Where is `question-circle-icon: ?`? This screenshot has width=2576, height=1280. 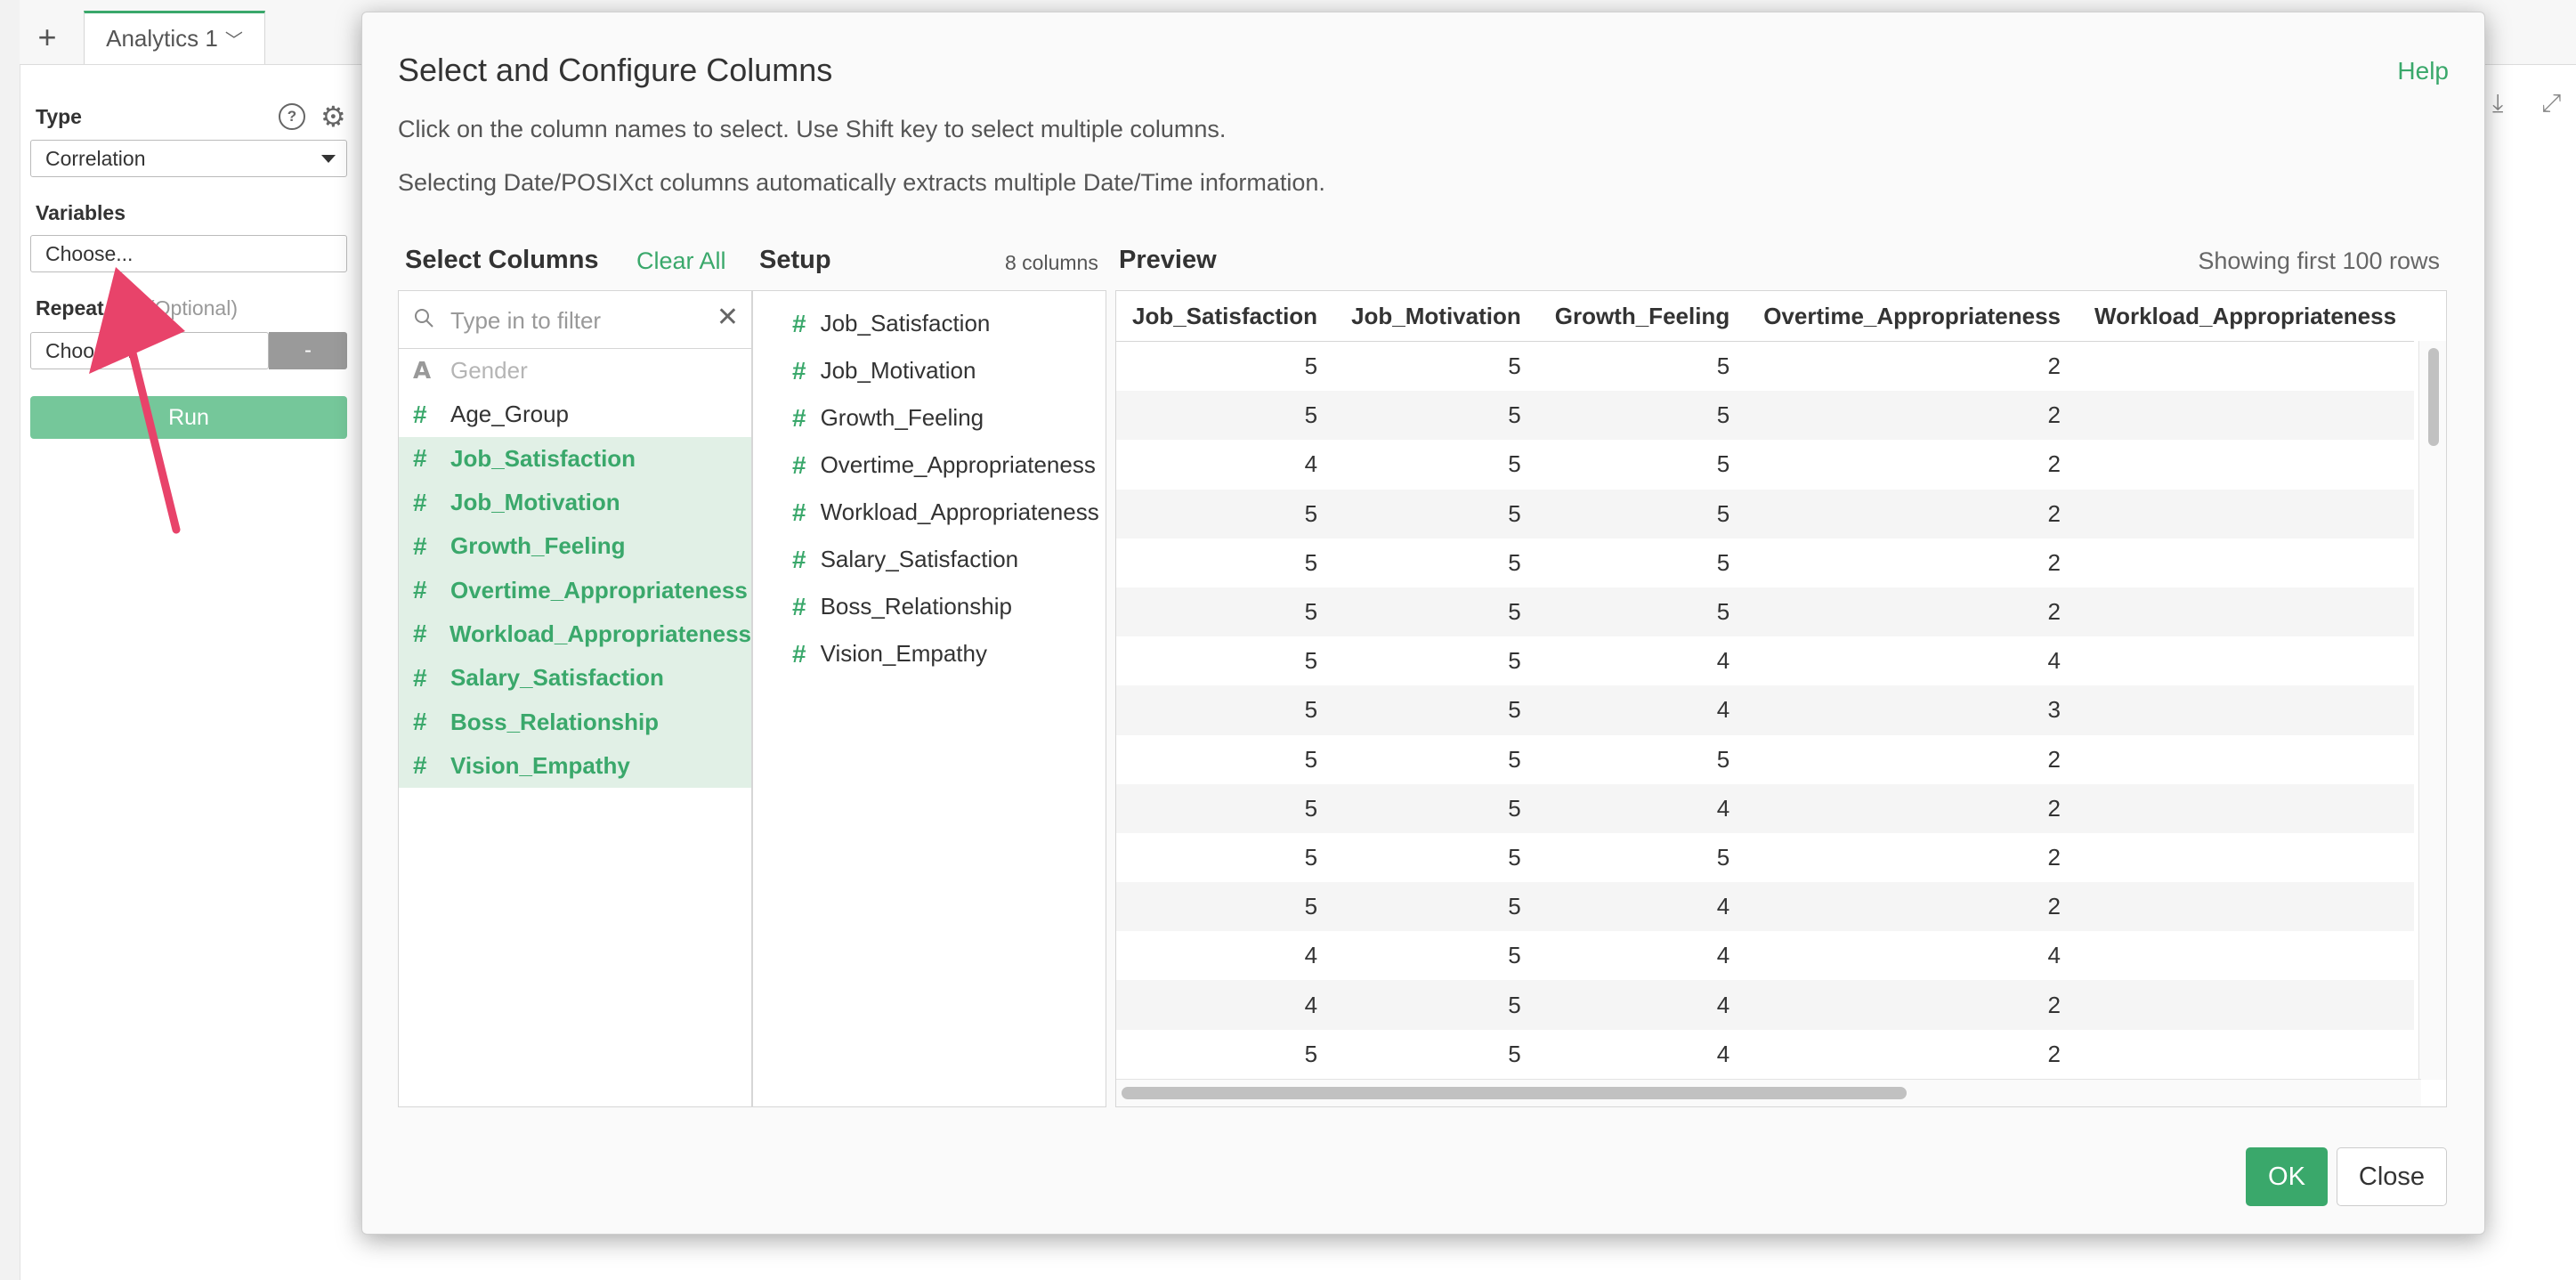
question-circle-icon: ? is located at coordinates (292, 117).